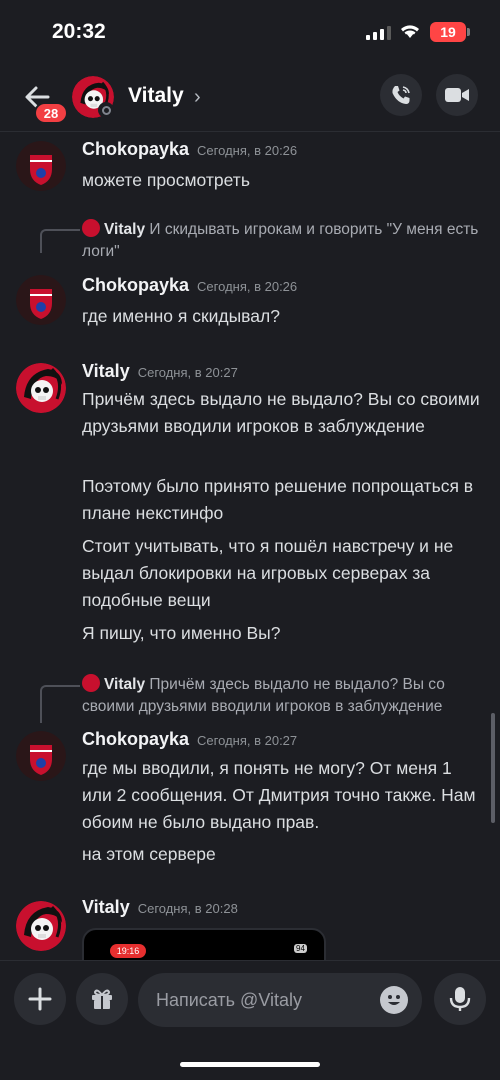 Image resolution: width=500 pixels, height=1080 pixels. I want to click on message-text: на этом сервере, so click(149, 854).